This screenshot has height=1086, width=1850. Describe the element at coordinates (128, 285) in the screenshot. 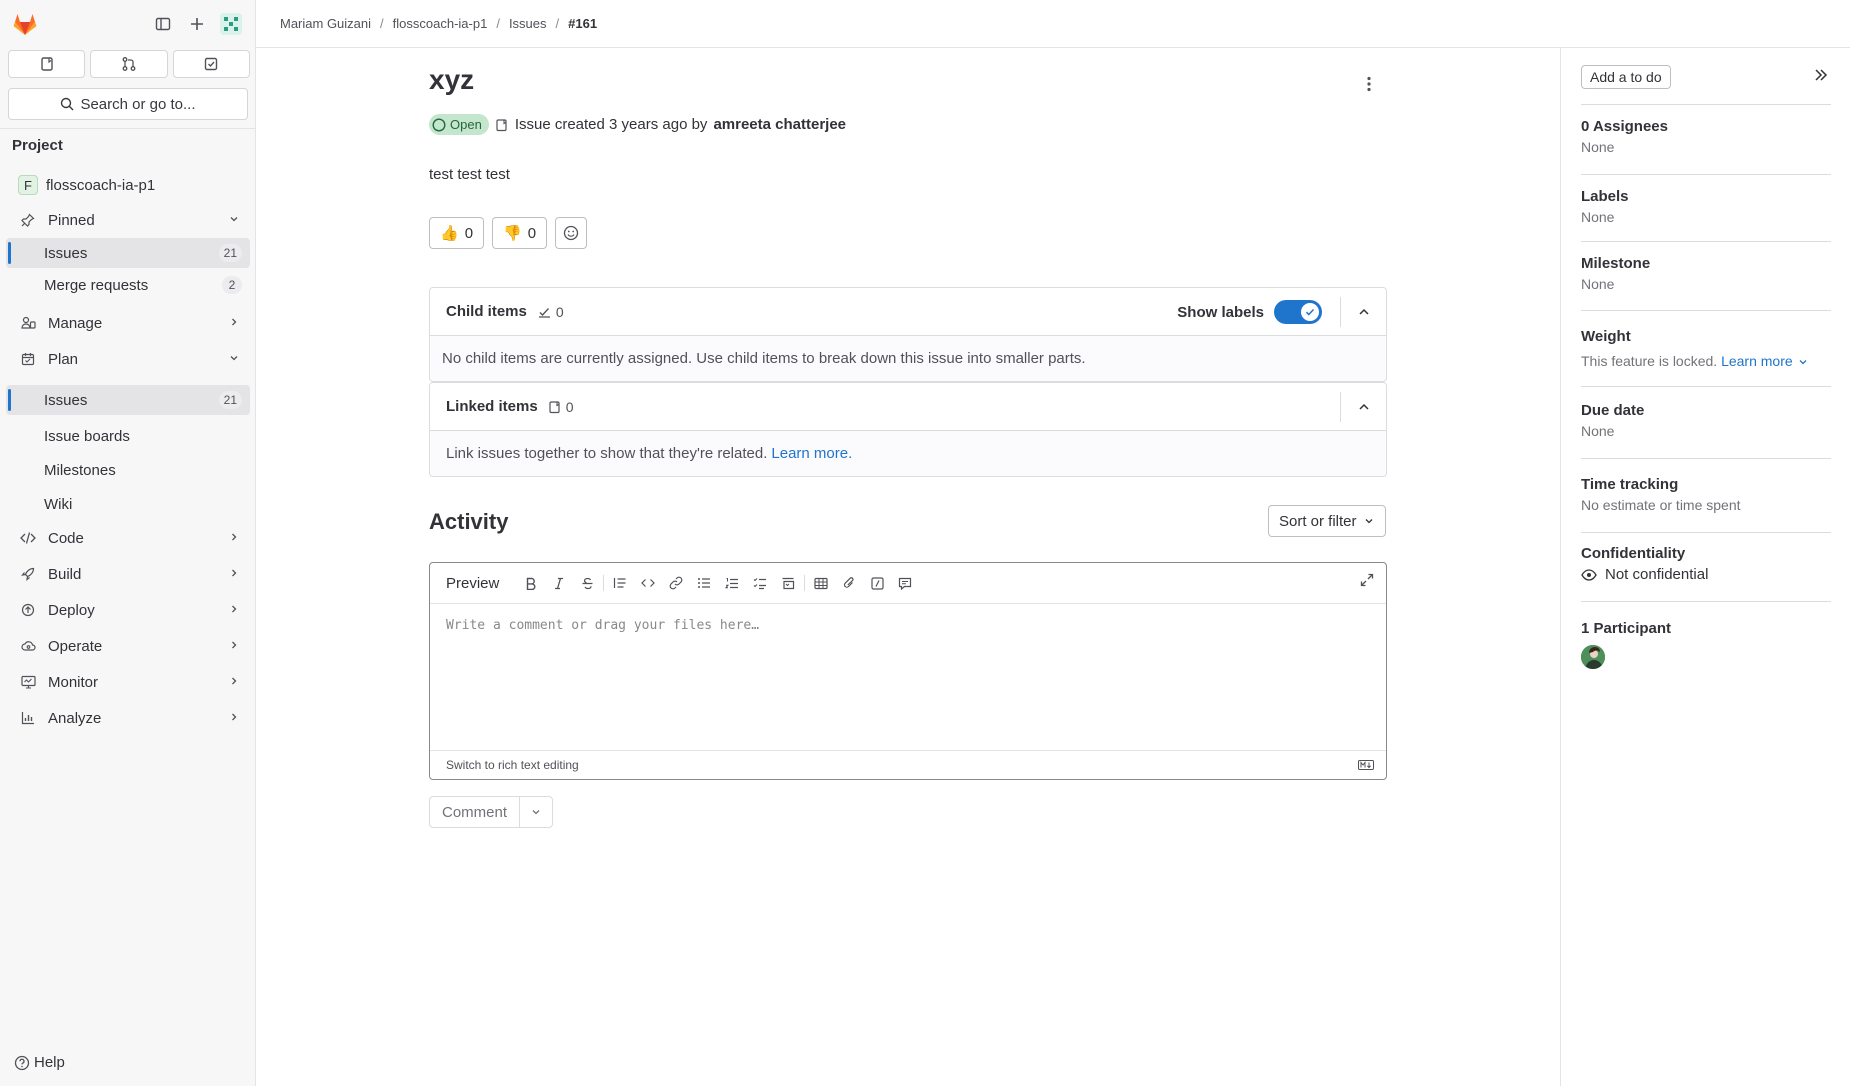

I see `sidebar-item-pinned-merge-requests: Merge requests 2` at that location.